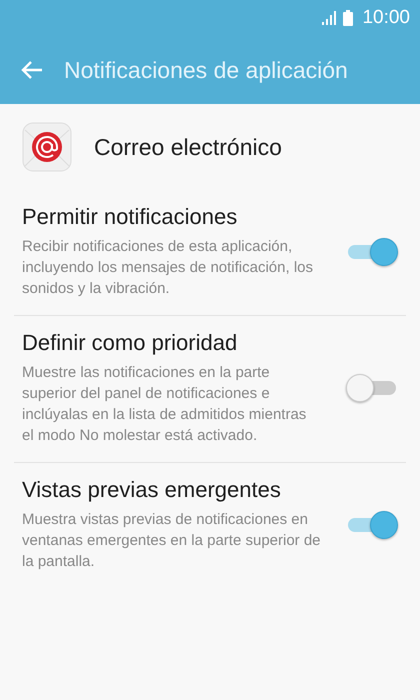 This screenshot has width=420, height=700. Describe the element at coordinates (168, 268) in the screenshot. I see `setting-description: Recibir notificaciones de esta aplicación, incluyendo los mensajes de notificación, los sonidos y la vibración.` at that location.